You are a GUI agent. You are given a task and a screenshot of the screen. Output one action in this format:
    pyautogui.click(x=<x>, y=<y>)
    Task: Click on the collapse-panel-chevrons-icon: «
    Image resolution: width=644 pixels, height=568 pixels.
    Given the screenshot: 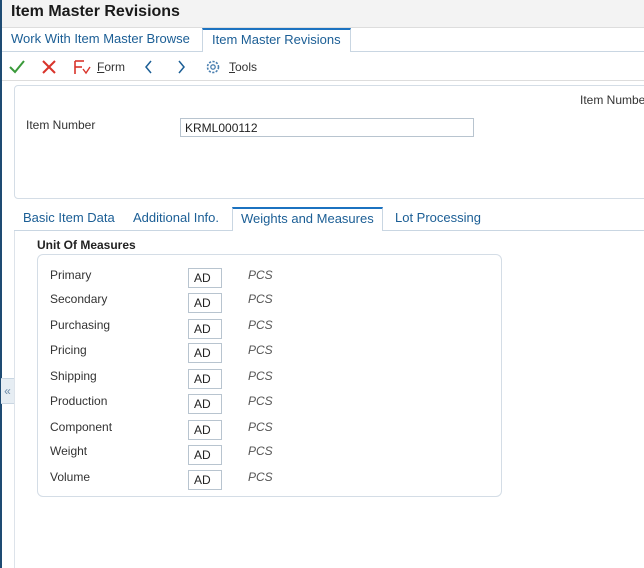 What is the action you would take?
    pyautogui.click(x=8, y=391)
    